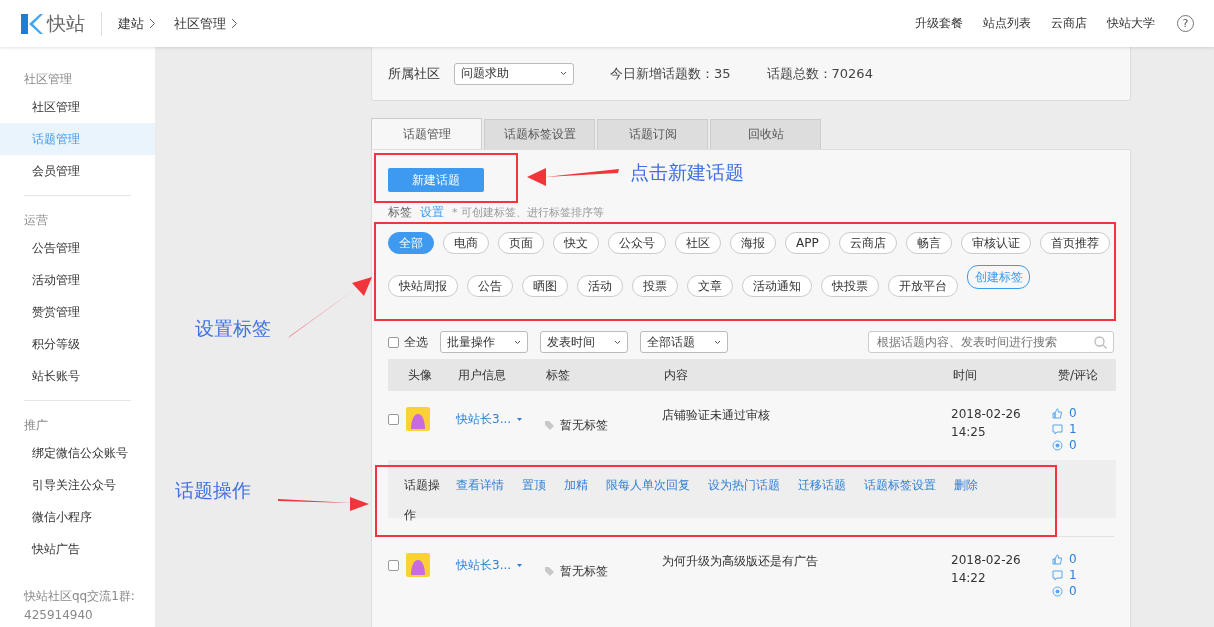  What do you see at coordinates (648, 485) in the screenshot?
I see `action-link: 限每人单次回复` at bounding box center [648, 485].